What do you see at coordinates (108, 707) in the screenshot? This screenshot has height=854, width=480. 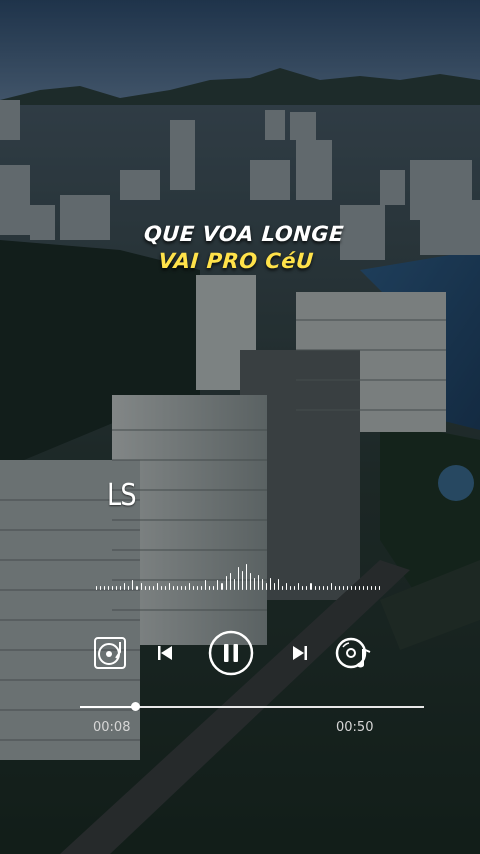 I see `progress-played` at bounding box center [108, 707].